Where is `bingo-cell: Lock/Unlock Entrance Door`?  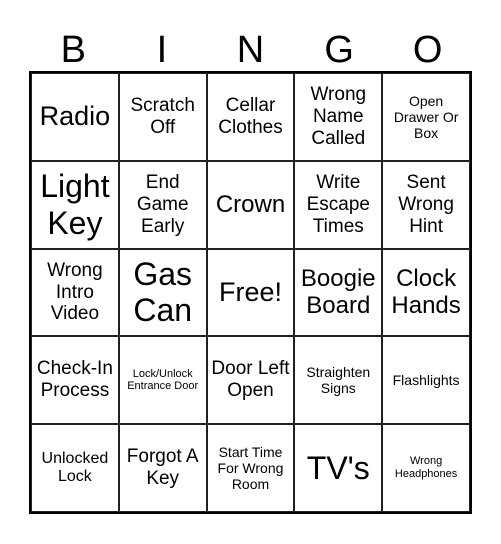 bingo-cell: Lock/Unlock Entrance Door is located at coordinates (162, 380).